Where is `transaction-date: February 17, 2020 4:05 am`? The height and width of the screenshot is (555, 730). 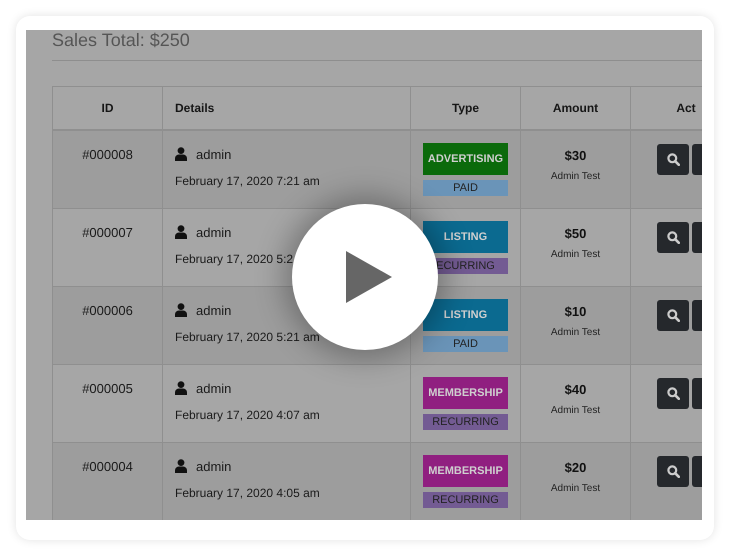 transaction-date: February 17, 2020 4:05 am is located at coordinates (247, 493).